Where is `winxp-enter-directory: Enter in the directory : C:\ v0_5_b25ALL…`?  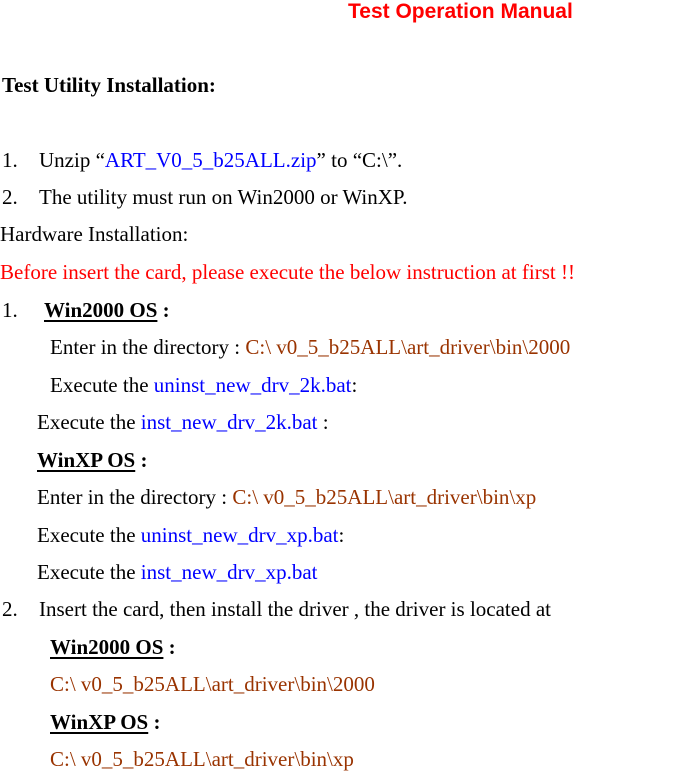
winxp-enter-directory: Enter in the directory : C:\ v0_5_b25ALL… is located at coordinates (286, 497).